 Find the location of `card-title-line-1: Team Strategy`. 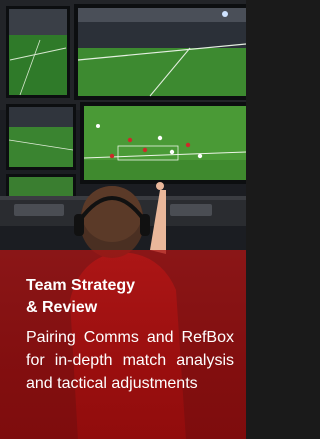

card-title-line-1: Team Strategy is located at coordinates (81, 285).